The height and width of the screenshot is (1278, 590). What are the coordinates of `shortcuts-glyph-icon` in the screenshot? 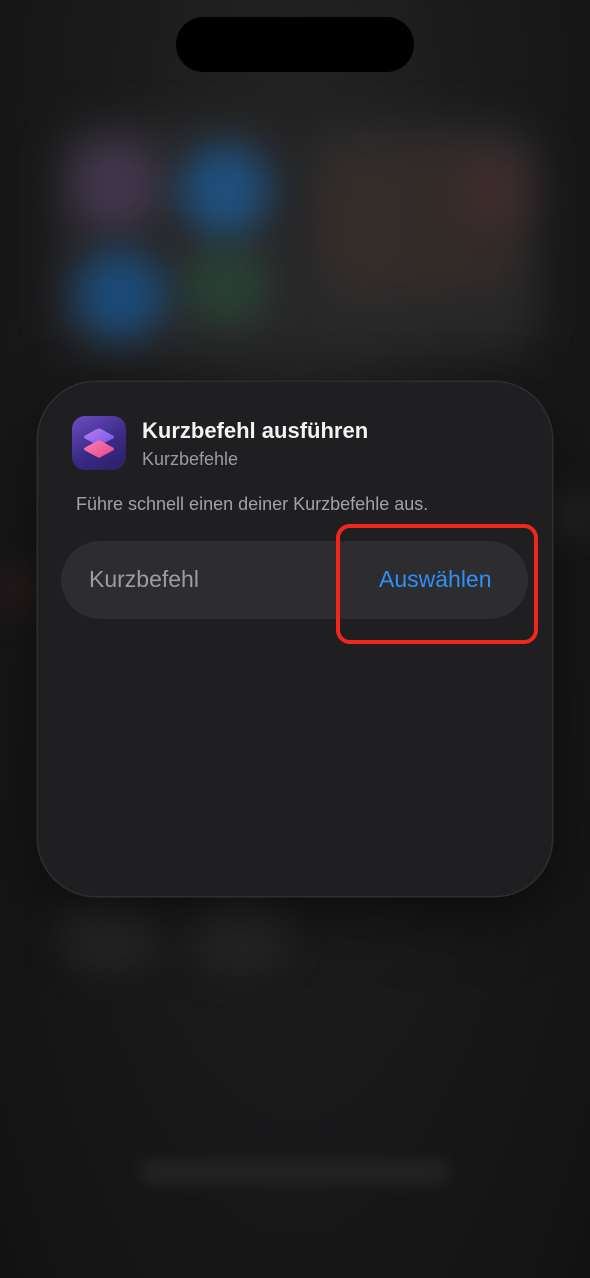 It's located at (99, 443).